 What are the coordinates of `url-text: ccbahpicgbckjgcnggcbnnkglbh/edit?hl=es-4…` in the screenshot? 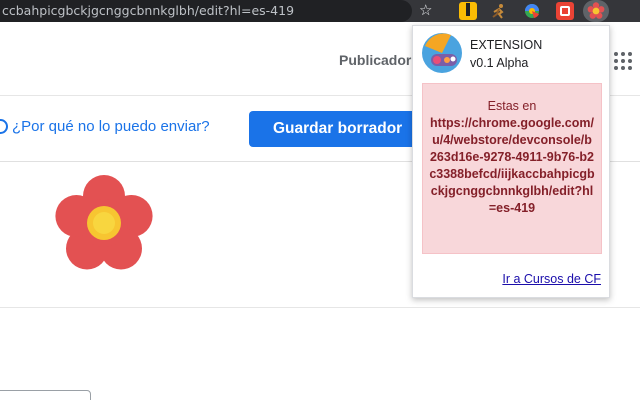 It's located at (148, 10).